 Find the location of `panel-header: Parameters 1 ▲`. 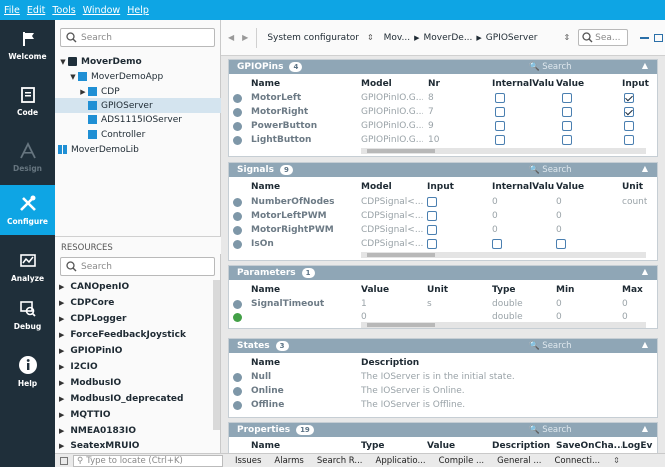

panel-header: Parameters 1 ▲ is located at coordinates (443, 273).